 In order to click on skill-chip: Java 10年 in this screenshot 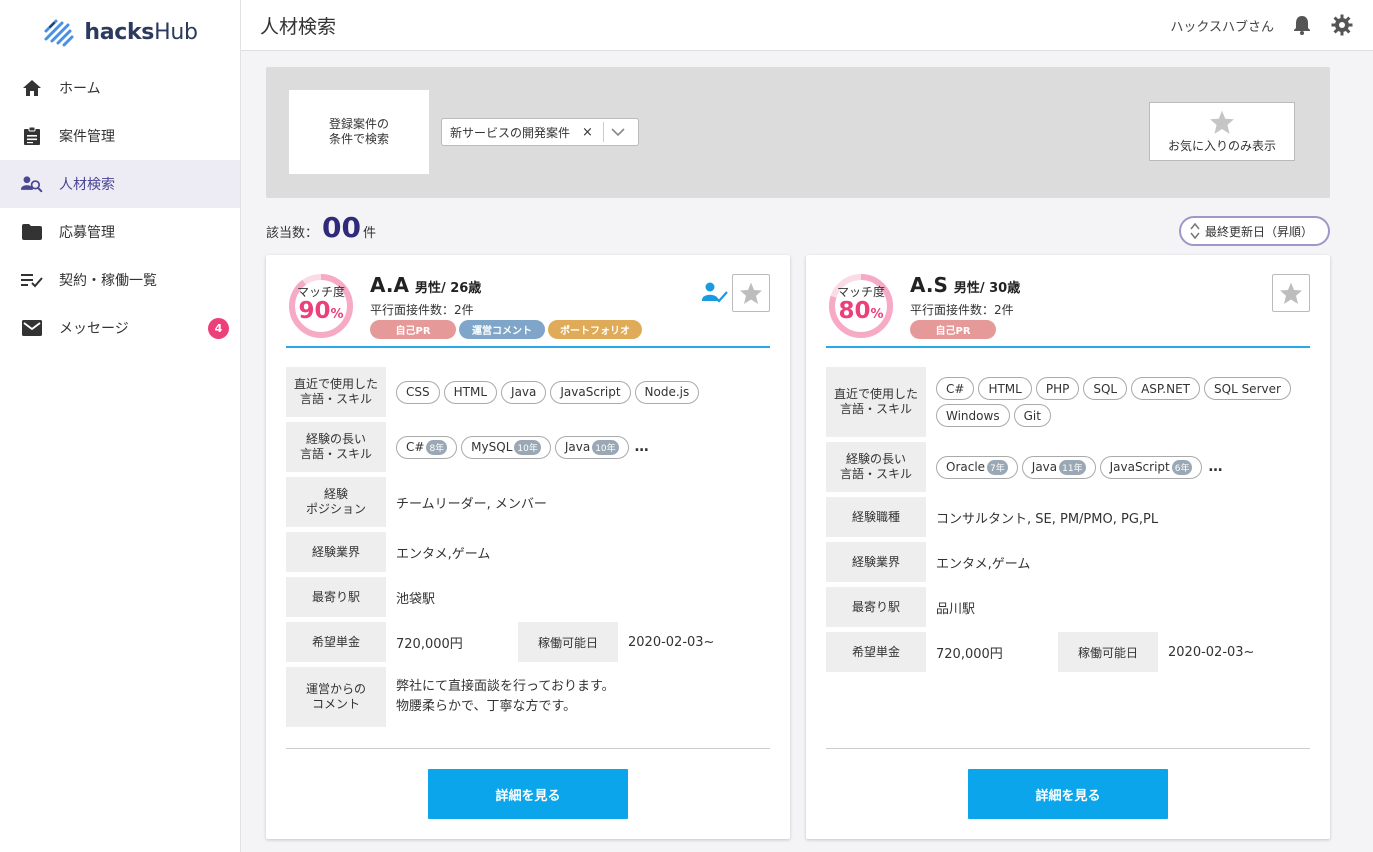, I will do `click(591, 447)`.